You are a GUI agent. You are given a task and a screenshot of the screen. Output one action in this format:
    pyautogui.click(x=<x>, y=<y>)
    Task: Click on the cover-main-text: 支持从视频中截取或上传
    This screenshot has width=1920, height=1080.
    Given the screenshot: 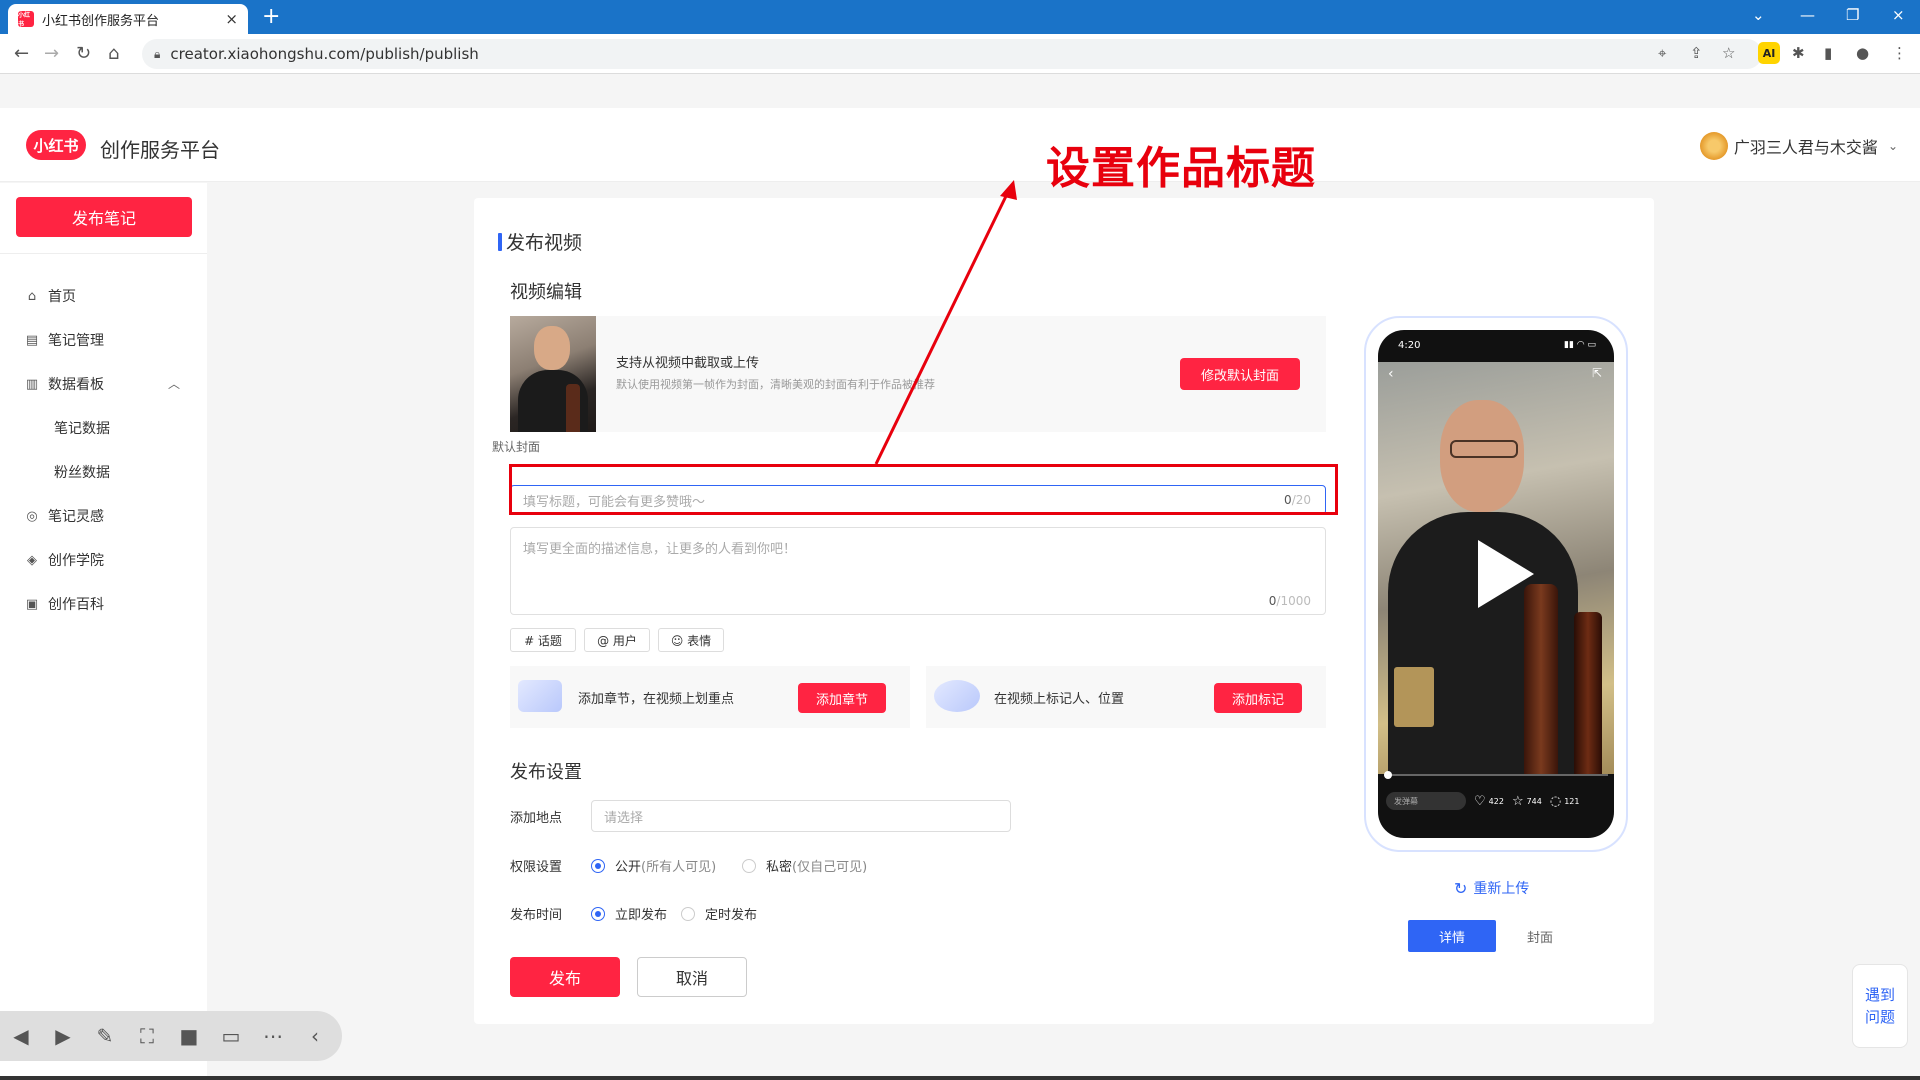 What is the action you would take?
    pyautogui.click(x=688, y=363)
    